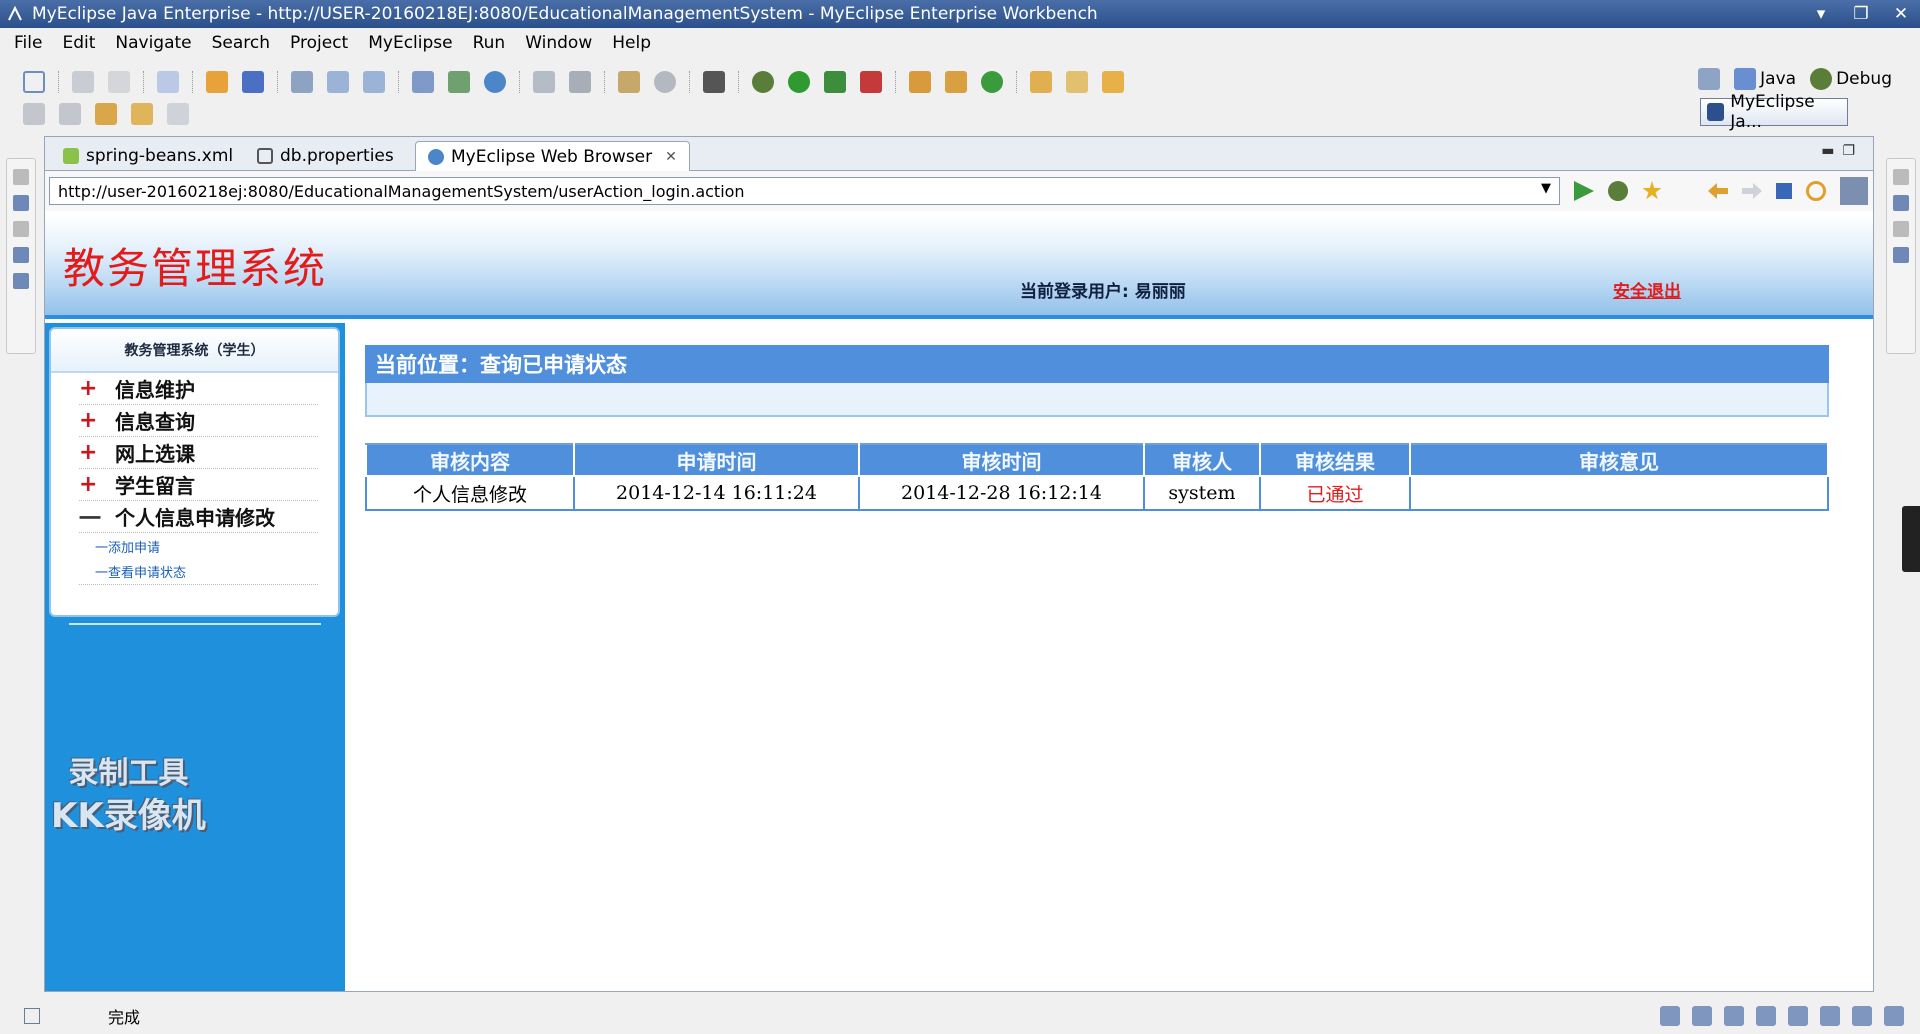 The width and height of the screenshot is (1920, 1034). I want to click on back-arrow-icon, so click(1718, 191).